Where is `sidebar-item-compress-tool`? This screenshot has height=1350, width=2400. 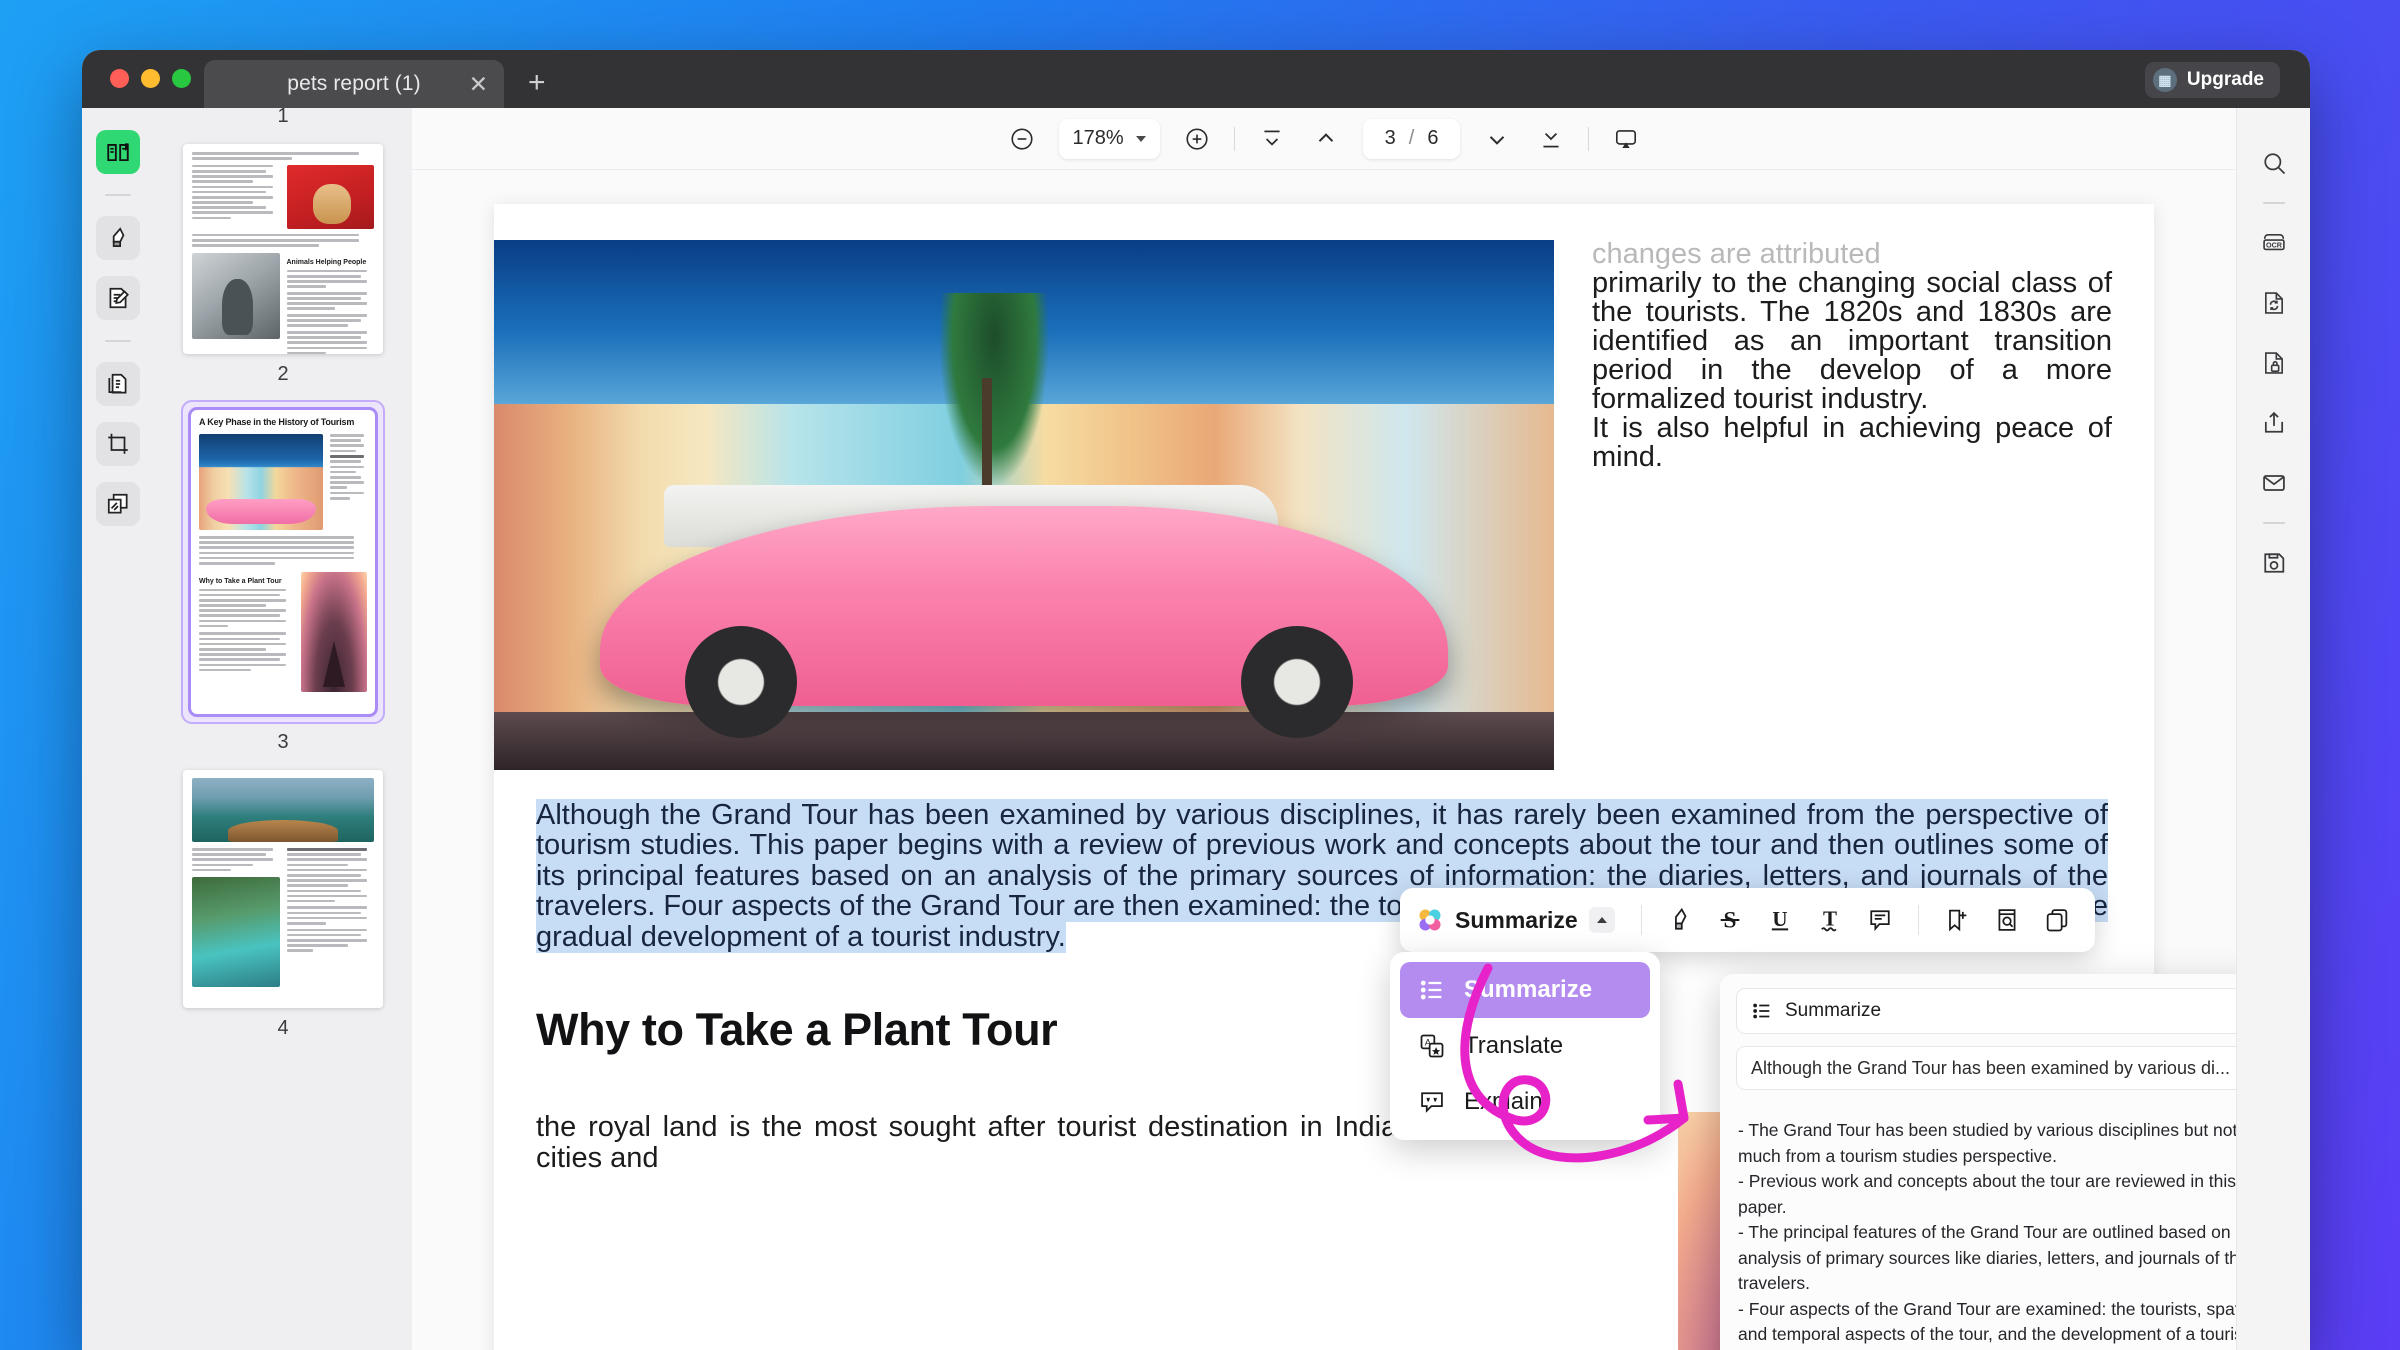
sidebar-item-compress-tool is located at coordinates (118, 504).